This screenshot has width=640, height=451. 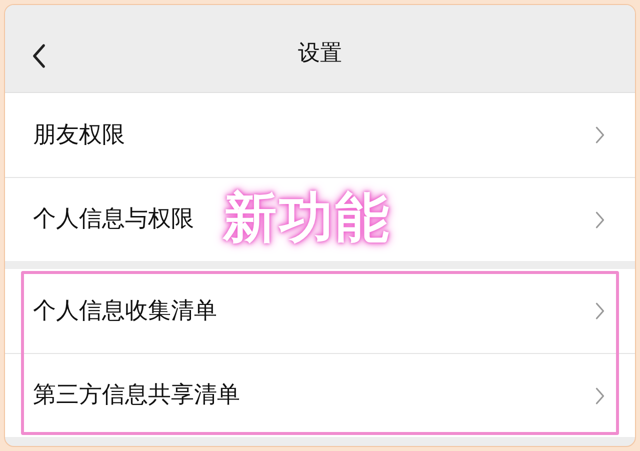 I want to click on page-title: 设置, so click(x=320, y=54).